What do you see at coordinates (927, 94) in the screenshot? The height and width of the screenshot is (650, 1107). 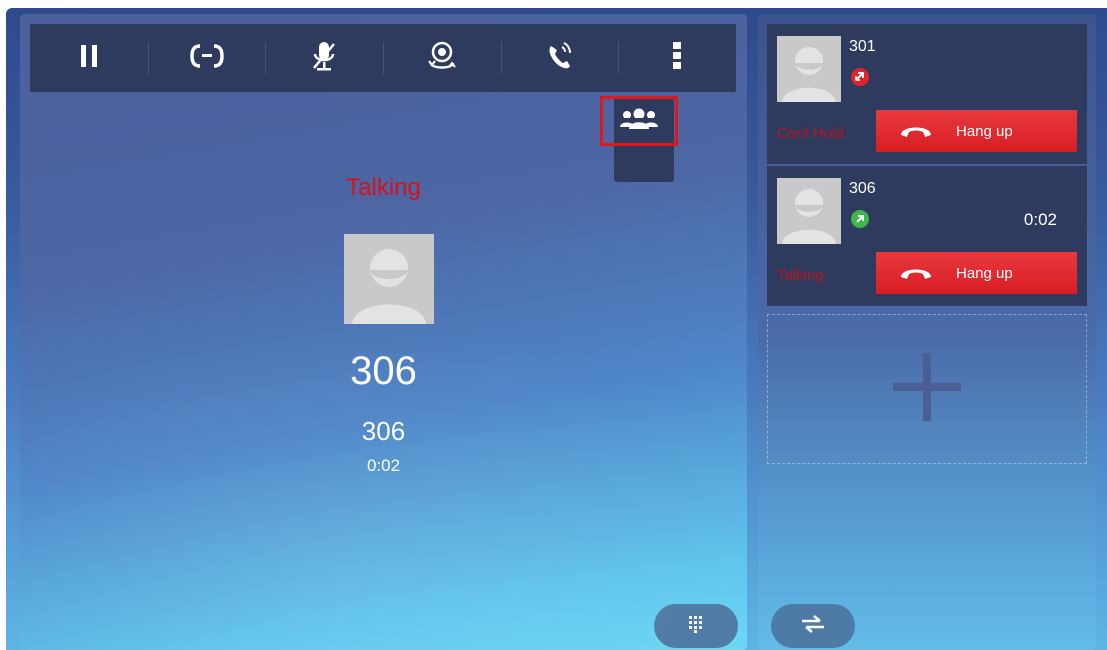 I see `call-card-301: 301 Conf Hold Hang up` at bounding box center [927, 94].